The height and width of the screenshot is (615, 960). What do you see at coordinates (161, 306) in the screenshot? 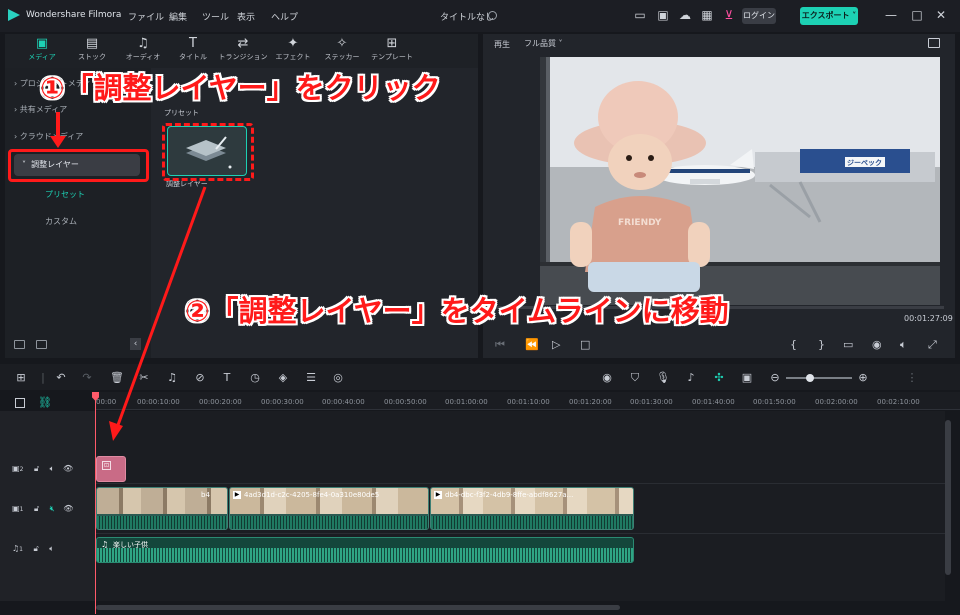
I see `arrow-step2` at bounding box center [161, 306].